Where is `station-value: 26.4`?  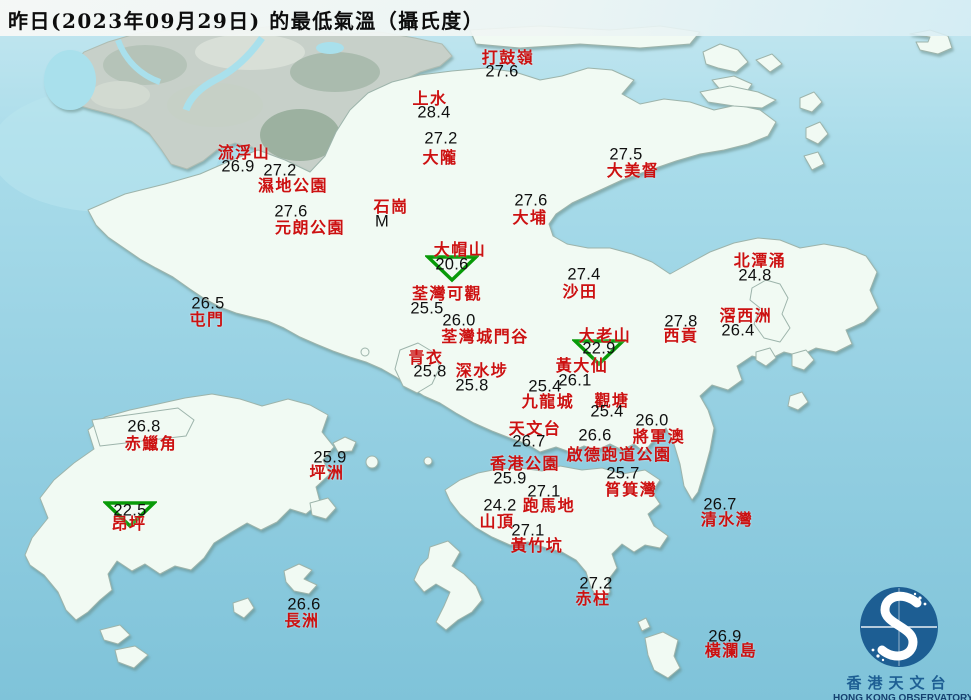
station-value: 26.4 is located at coordinates (738, 330).